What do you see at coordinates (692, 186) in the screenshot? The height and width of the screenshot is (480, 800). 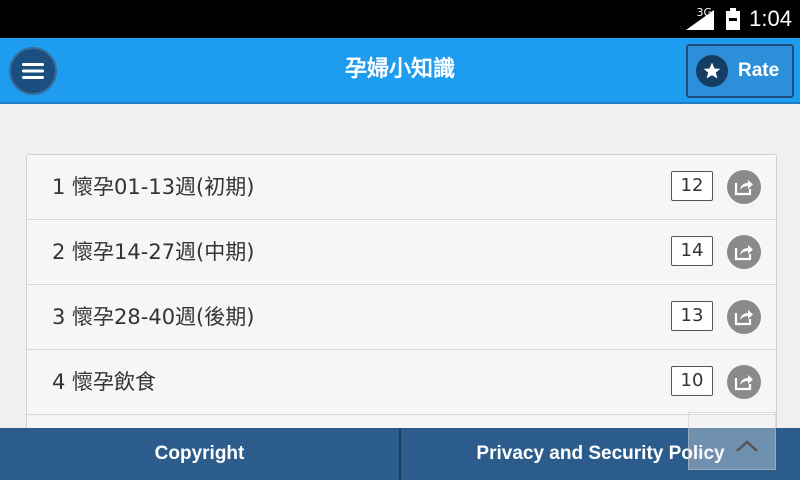 I see `count-badge: 12` at bounding box center [692, 186].